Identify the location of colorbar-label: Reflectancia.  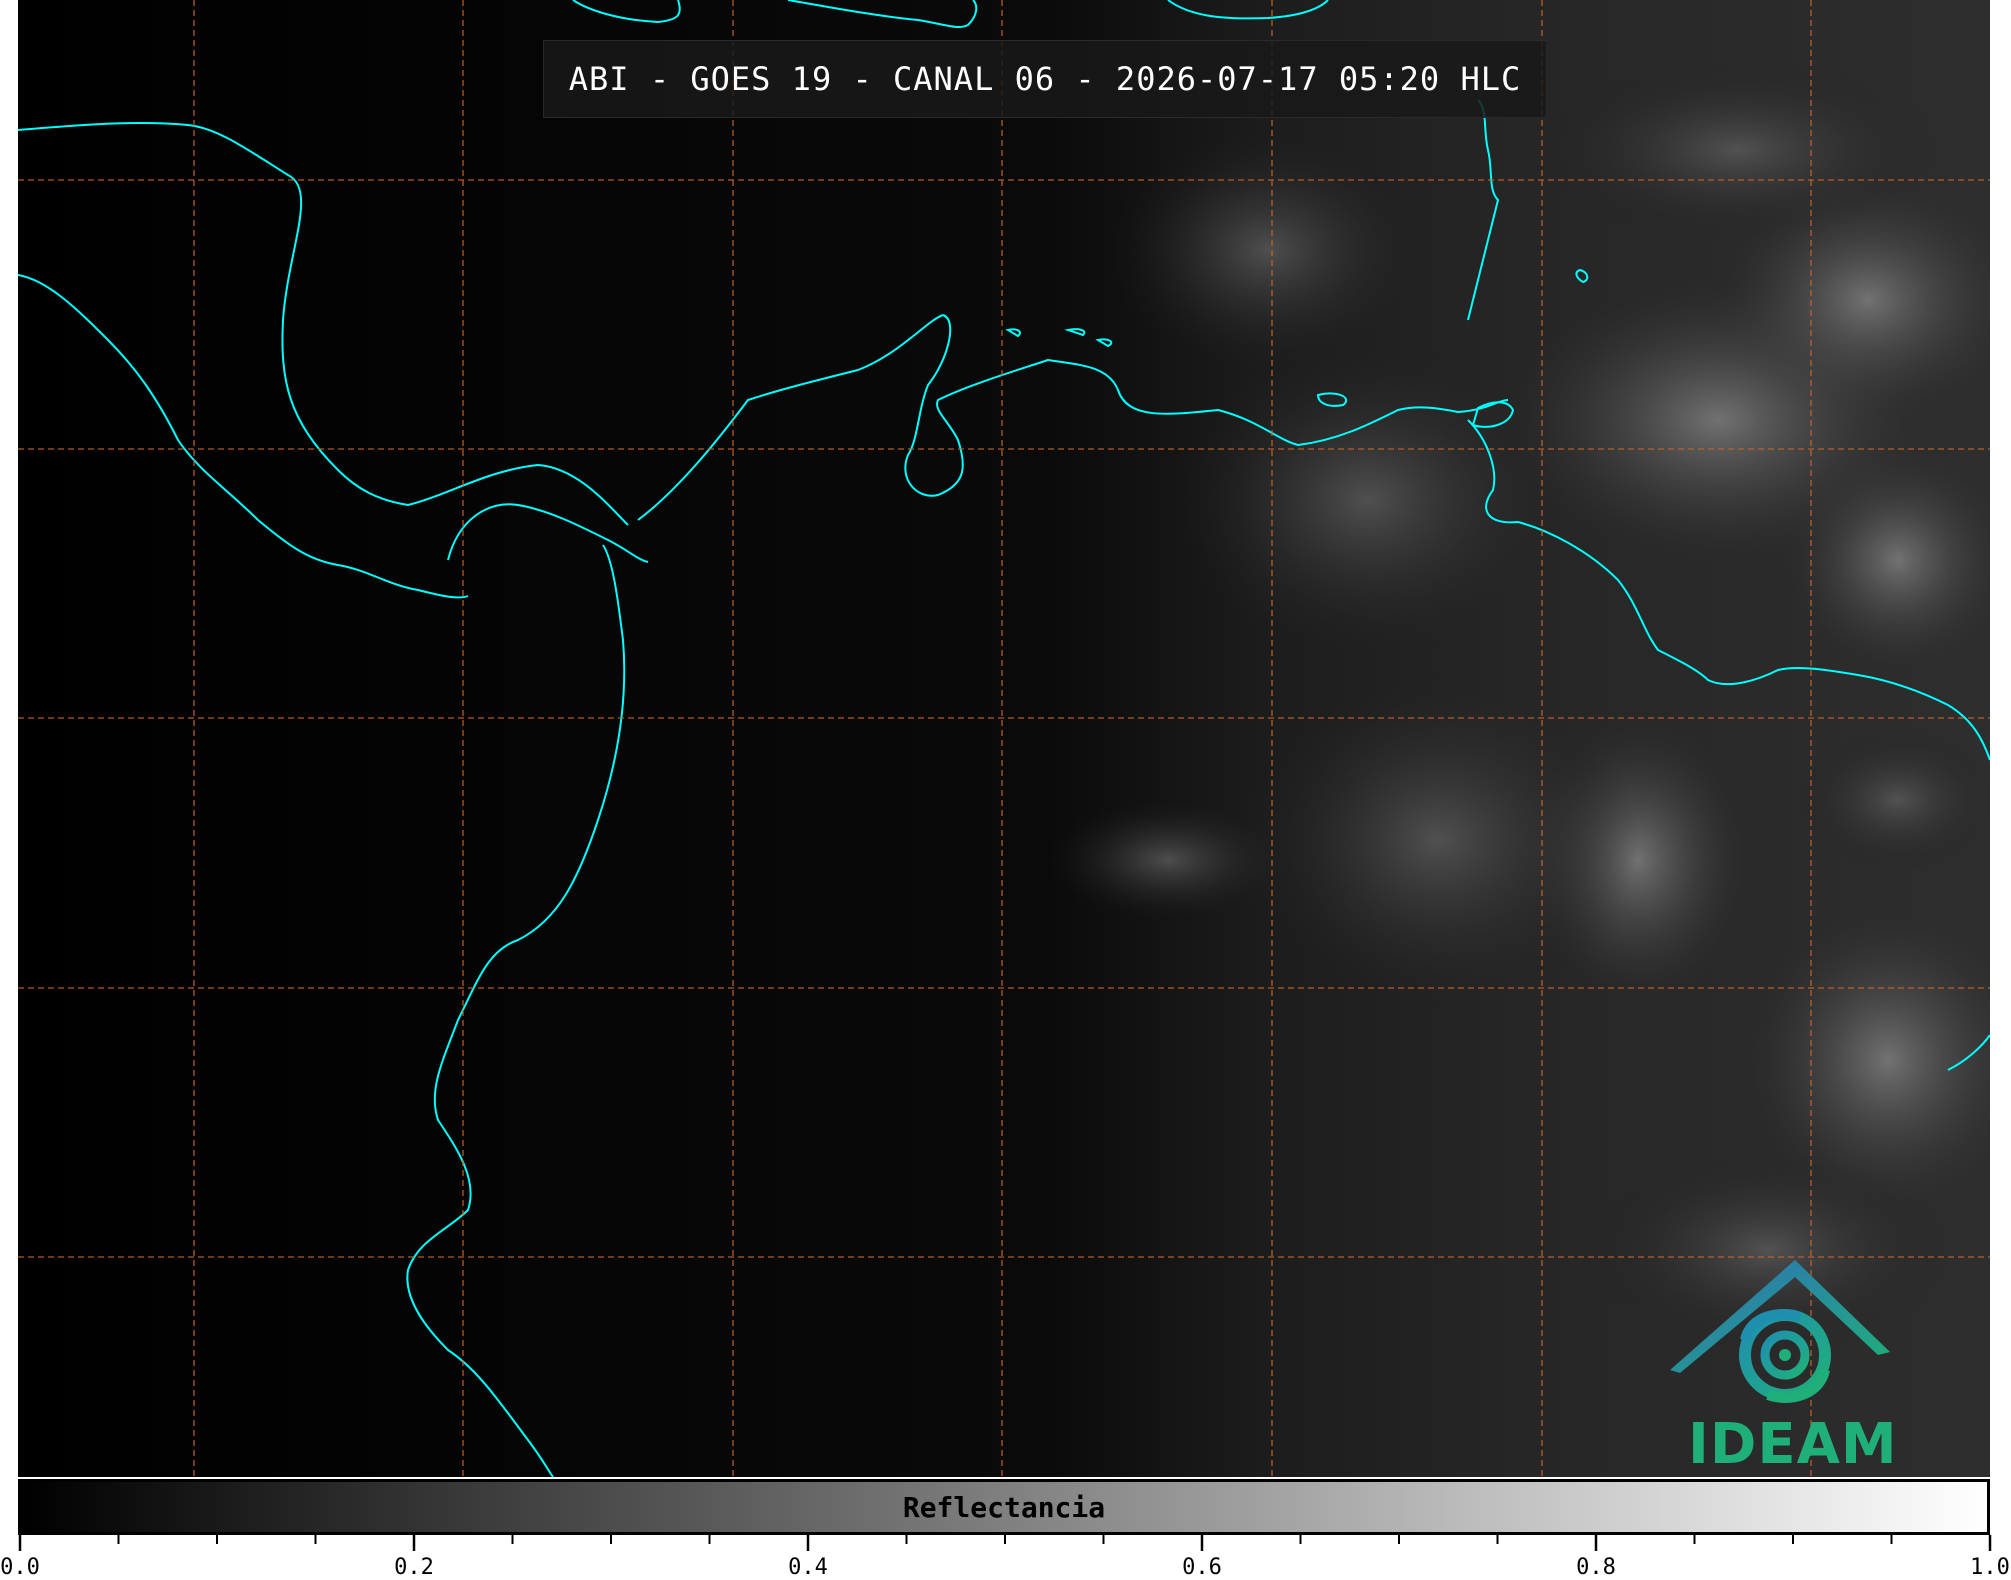
(1004, 1507).